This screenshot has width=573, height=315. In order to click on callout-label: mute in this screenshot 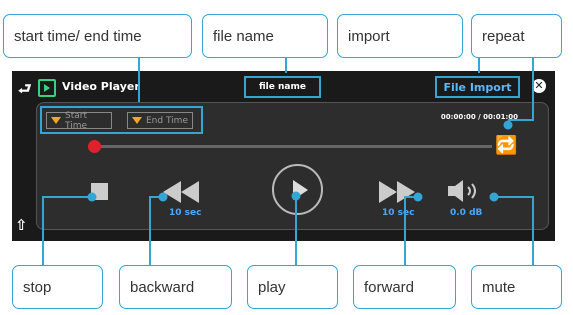, I will do `click(499, 287)`.